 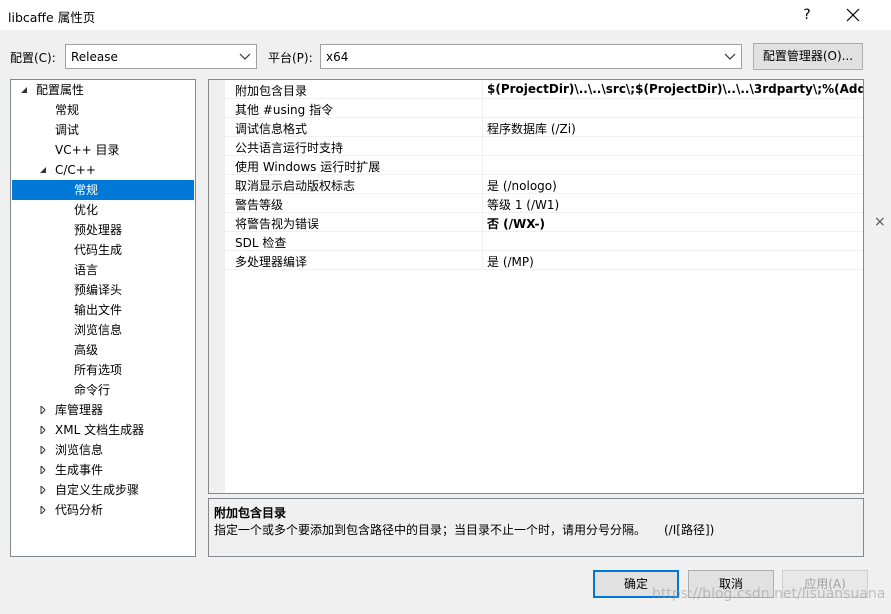 I want to click on property-name: 取消显示启动版权标志, so click(x=295, y=186).